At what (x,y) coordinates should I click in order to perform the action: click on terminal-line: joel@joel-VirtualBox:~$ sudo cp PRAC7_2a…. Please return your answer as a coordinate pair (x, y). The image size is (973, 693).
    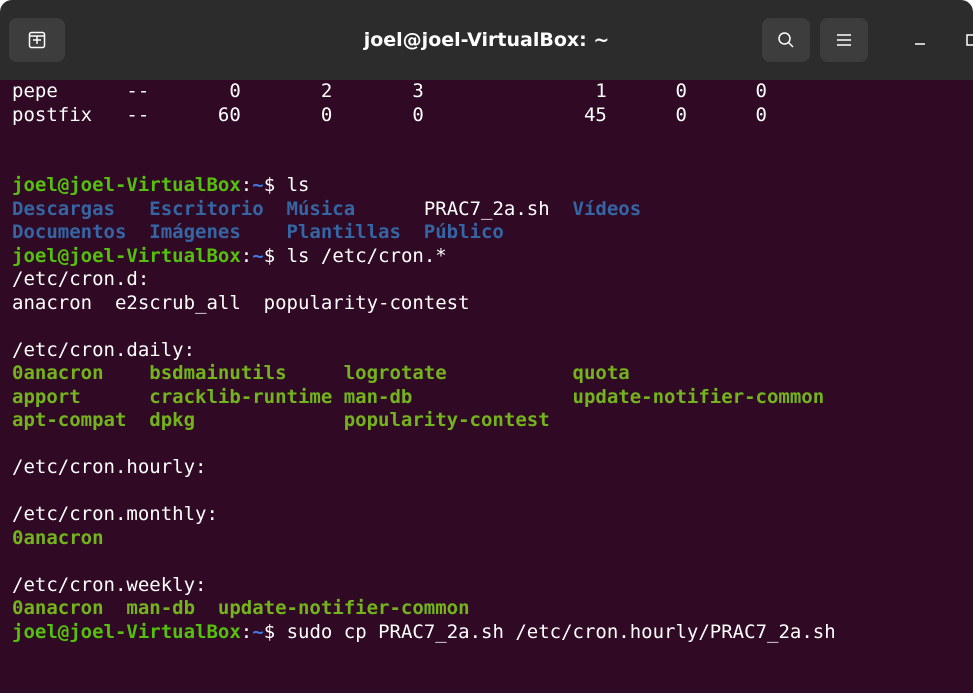
    Looking at the image, I should click on (424, 633).